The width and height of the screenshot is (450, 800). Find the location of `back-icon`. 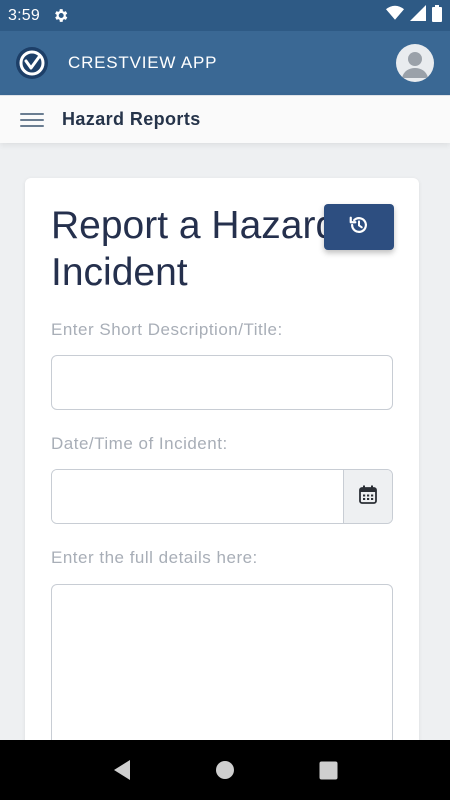

back-icon is located at coordinates (122, 770).